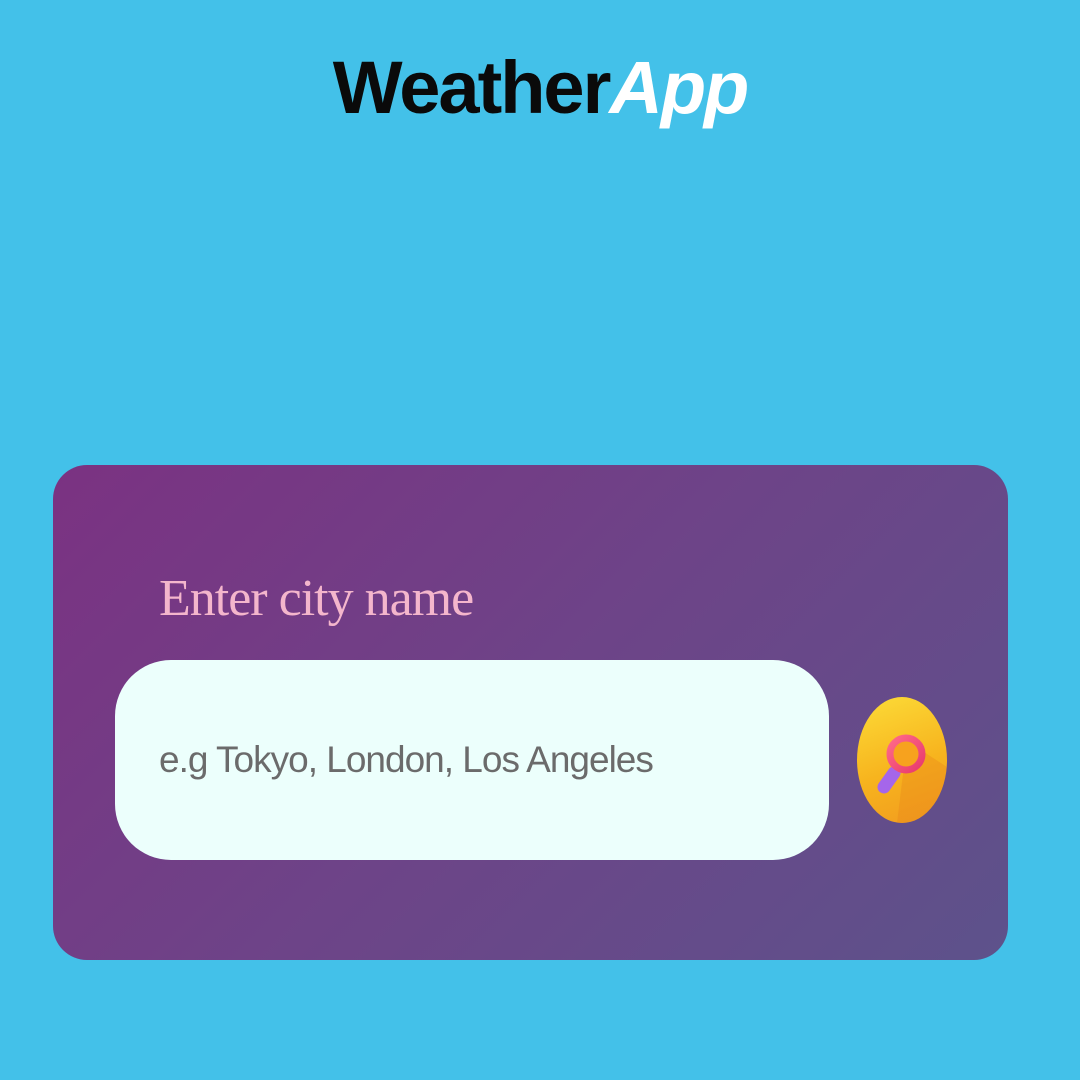  Describe the element at coordinates (472, 87) in the screenshot. I see `app-title-main: Weather` at that location.